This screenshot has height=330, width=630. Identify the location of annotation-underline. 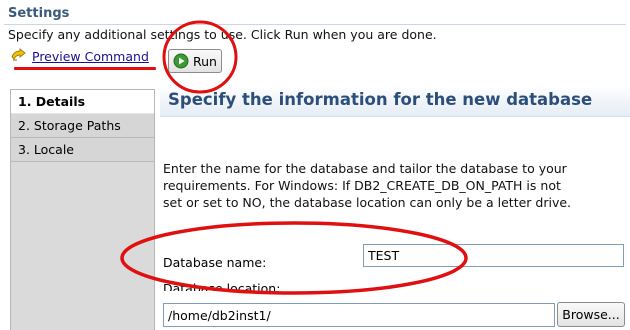
(85, 68).